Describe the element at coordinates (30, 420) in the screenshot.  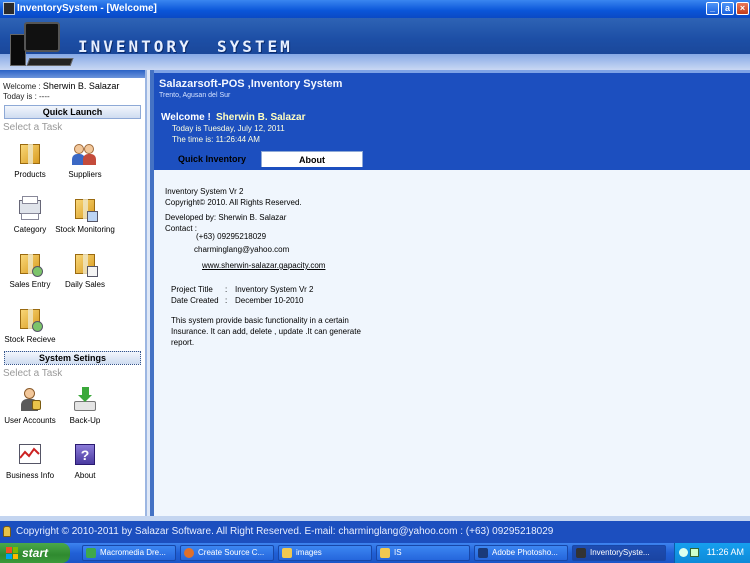
I see `system-label: User Accounts` at that location.